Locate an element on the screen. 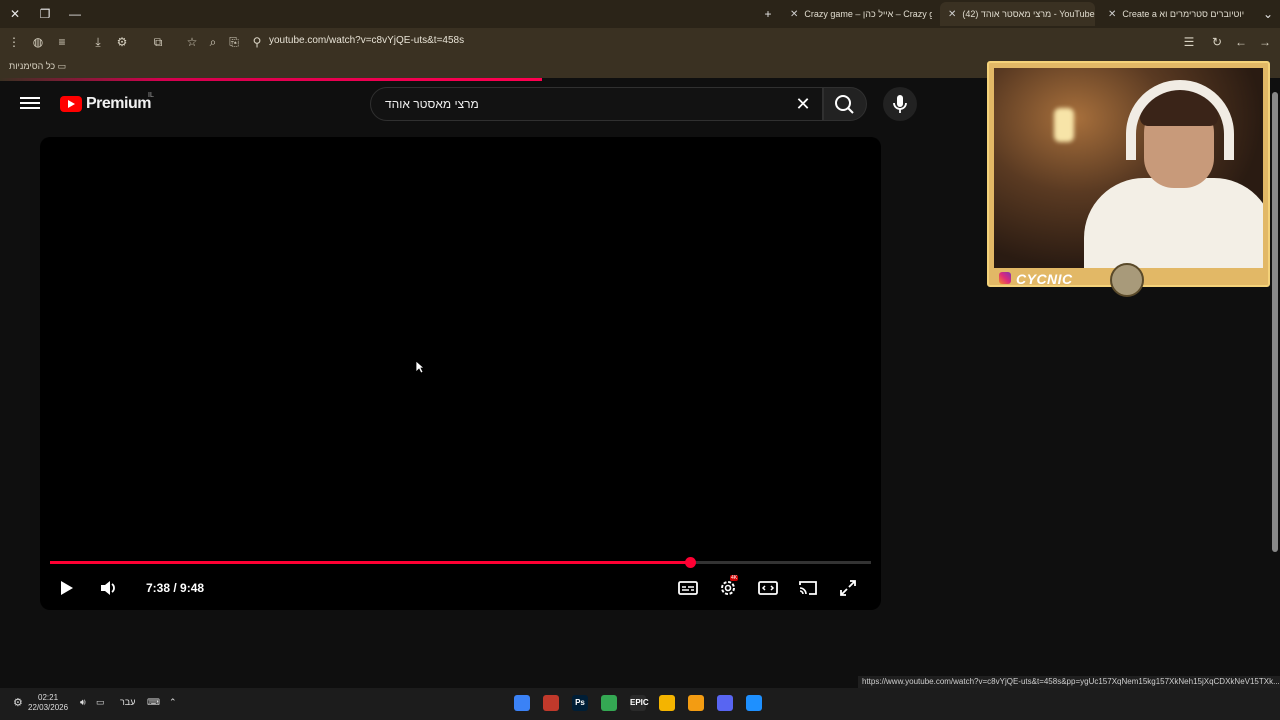 This screenshot has width=1280, height=720. volume-button is located at coordinates (109, 588).